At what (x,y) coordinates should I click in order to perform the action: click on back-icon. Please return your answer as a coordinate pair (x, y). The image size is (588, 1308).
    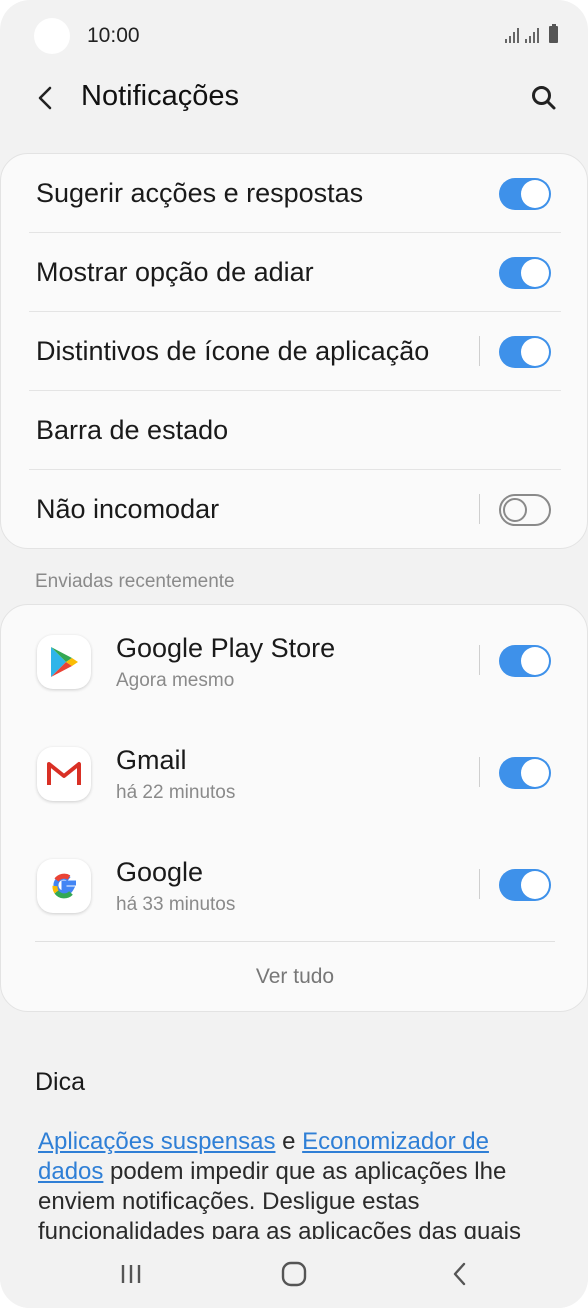
    Looking at the image, I should click on (459, 1274).